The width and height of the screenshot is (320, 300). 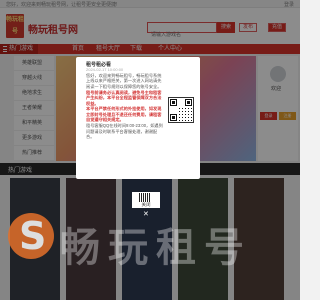 I want to click on modal-close-button: 关闭, so click(x=146, y=200).